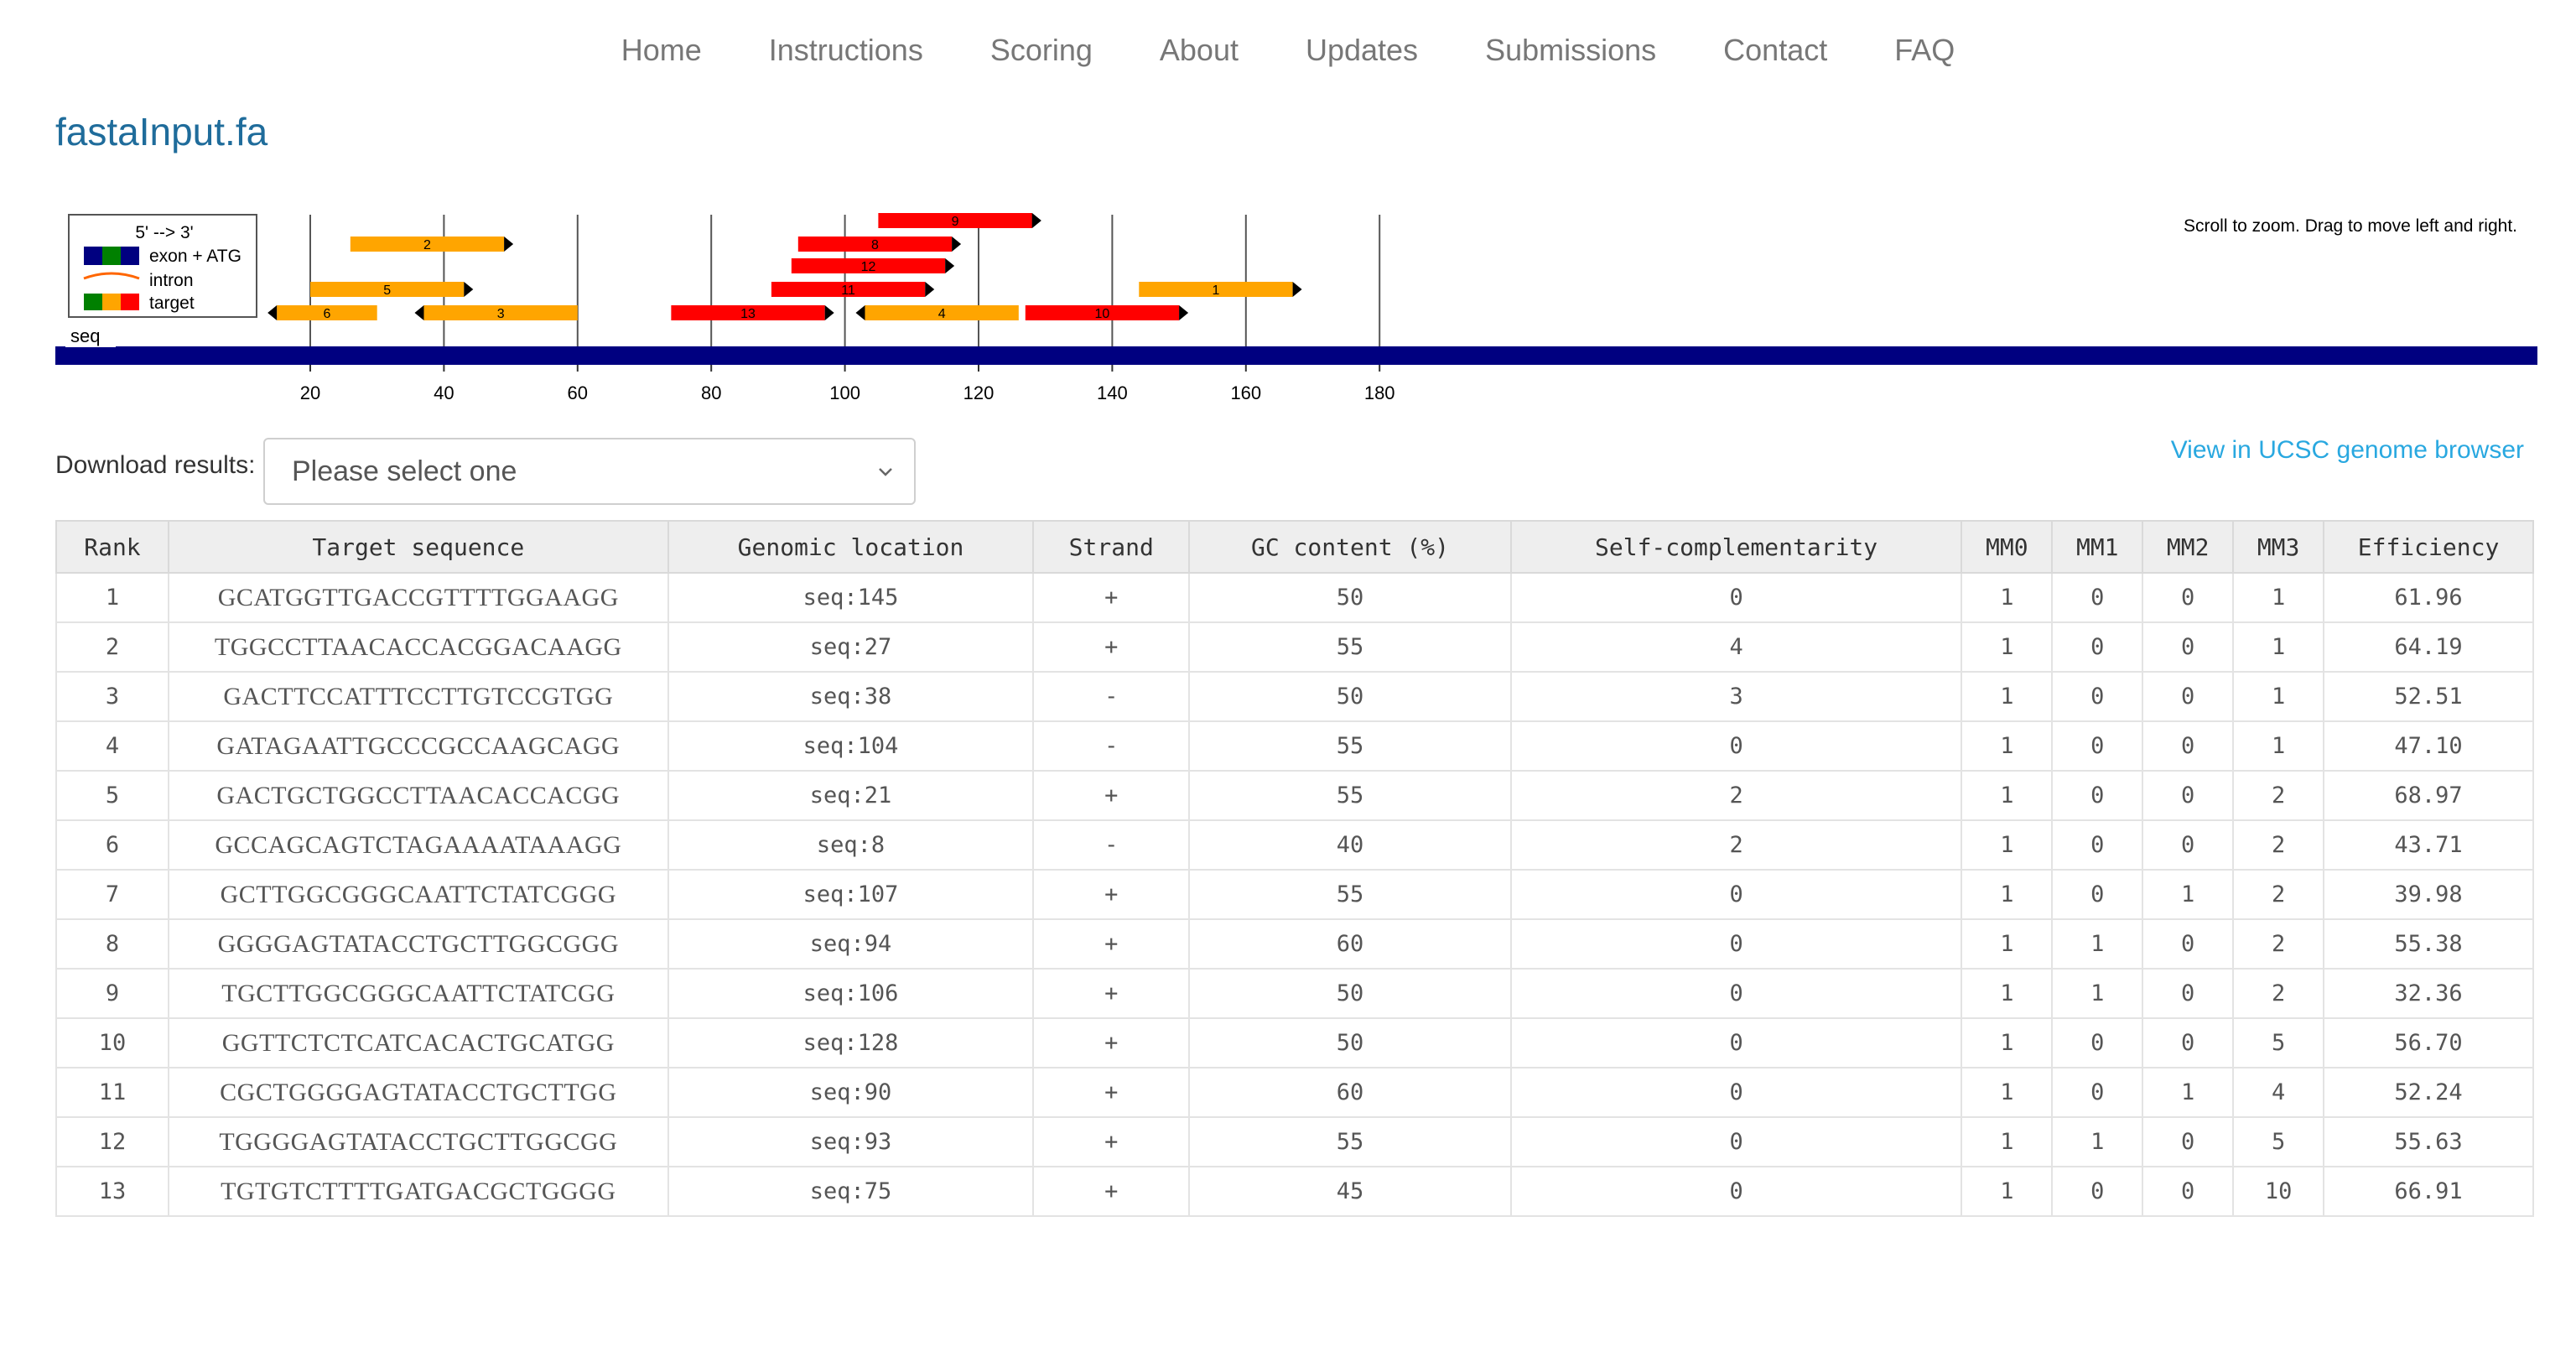 This screenshot has width=2576, height=1357. I want to click on col-header-self-complementarity: Self-complementarity, so click(1736, 547).